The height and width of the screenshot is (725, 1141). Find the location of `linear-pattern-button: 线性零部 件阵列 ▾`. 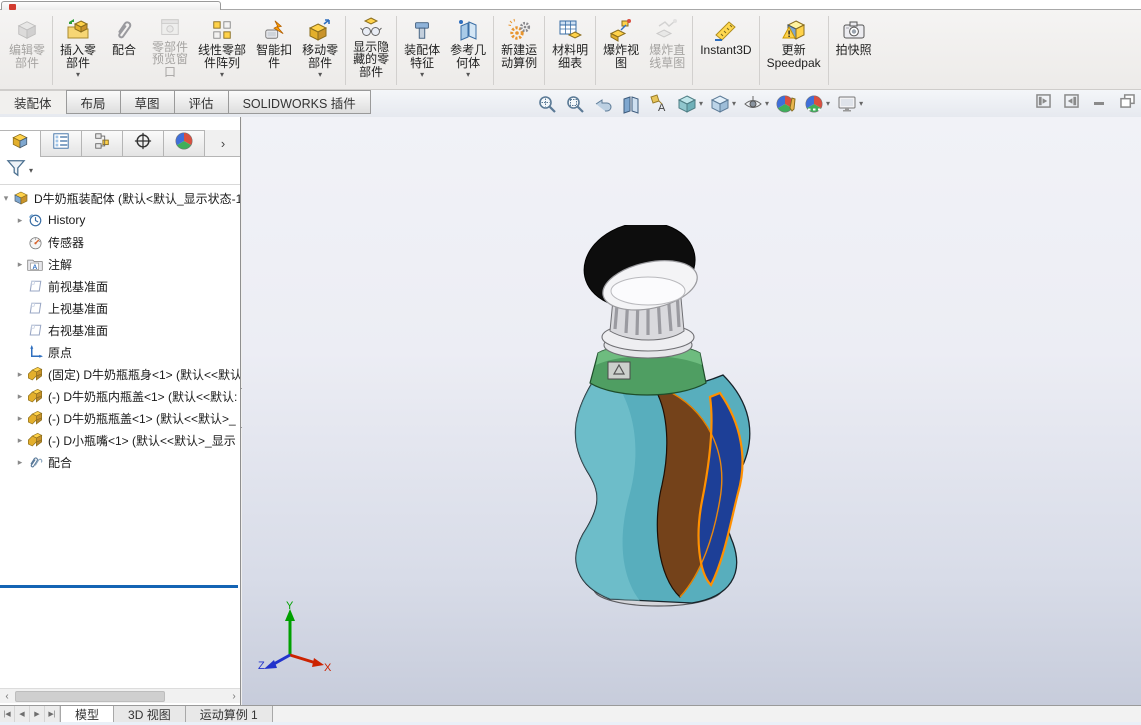

linear-pattern-button: 线性零部 件阵列 ▾ is located at coordinates (222, 50).